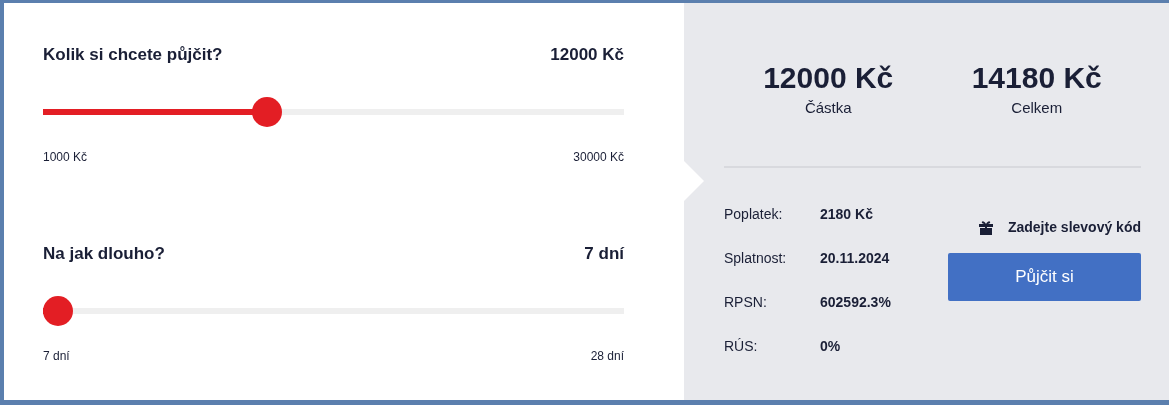  Describe the element at coordinates (1044, 277) in the screenshot. I see `submit-button: Půjčit si` at that location.